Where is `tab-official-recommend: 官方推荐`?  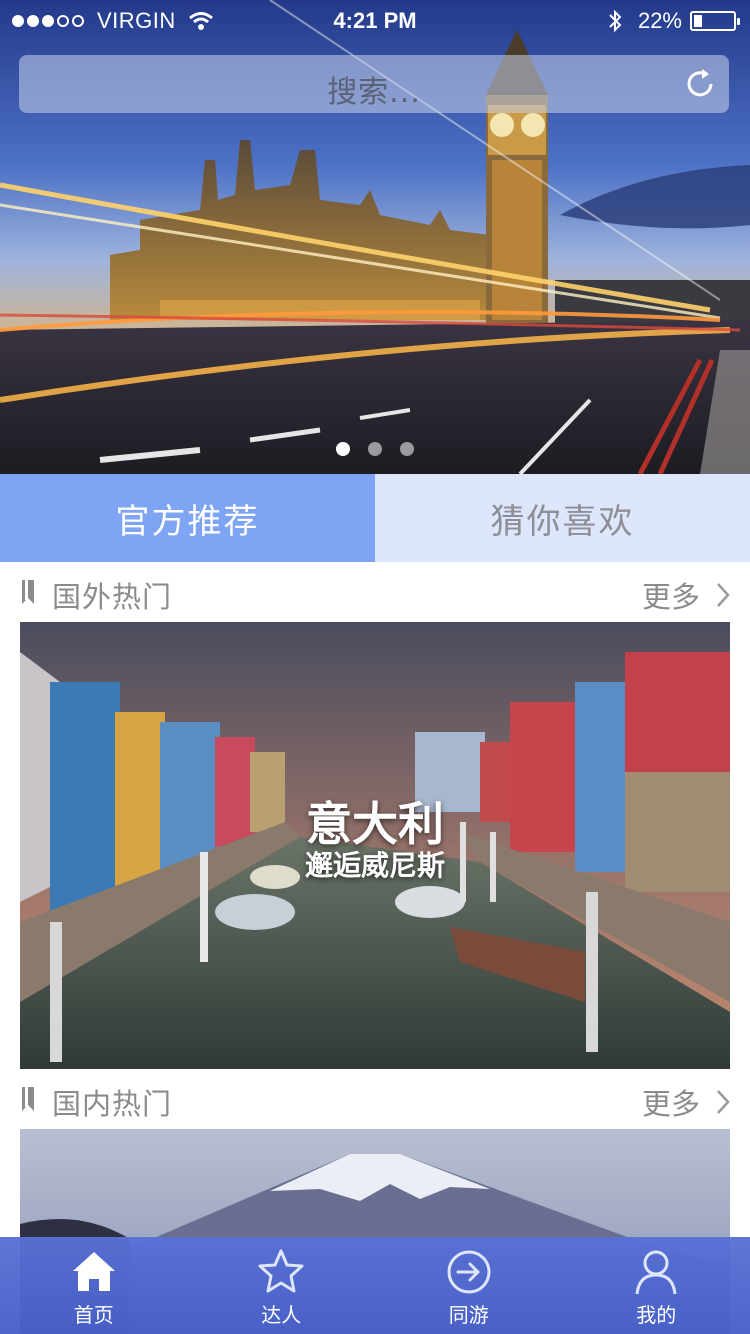 tab-official-recommend: 官方推荐 is located at coordinates (187, 518).